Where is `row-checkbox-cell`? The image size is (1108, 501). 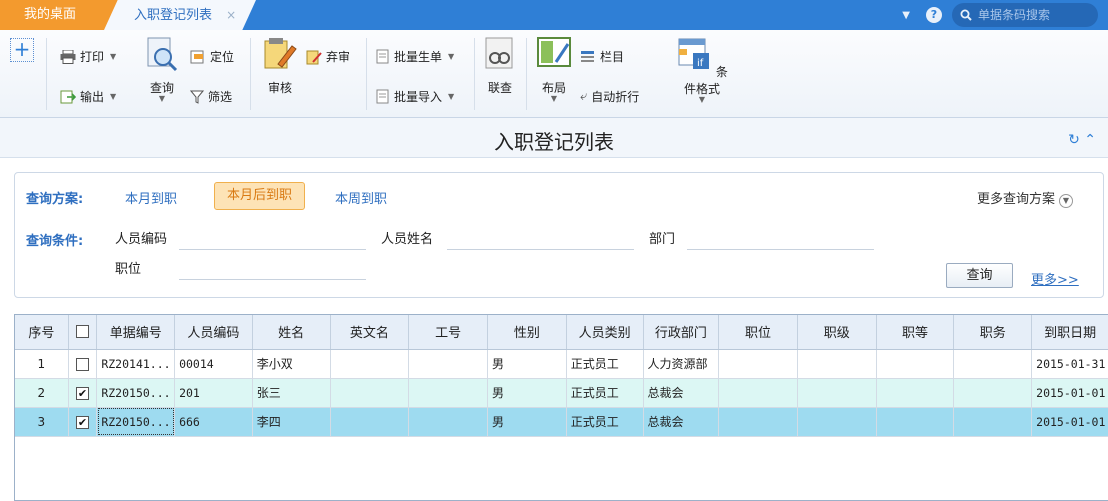 row-checkbox-cell is located at coordinates (83, 364).